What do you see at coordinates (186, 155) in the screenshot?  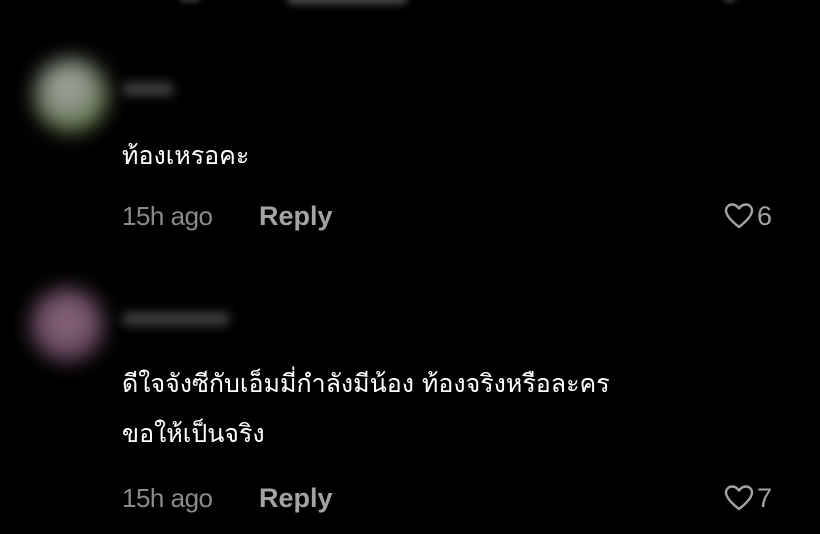 I see `comment-text: ท้องเหรอคะ` at bounding box center [186, 155].